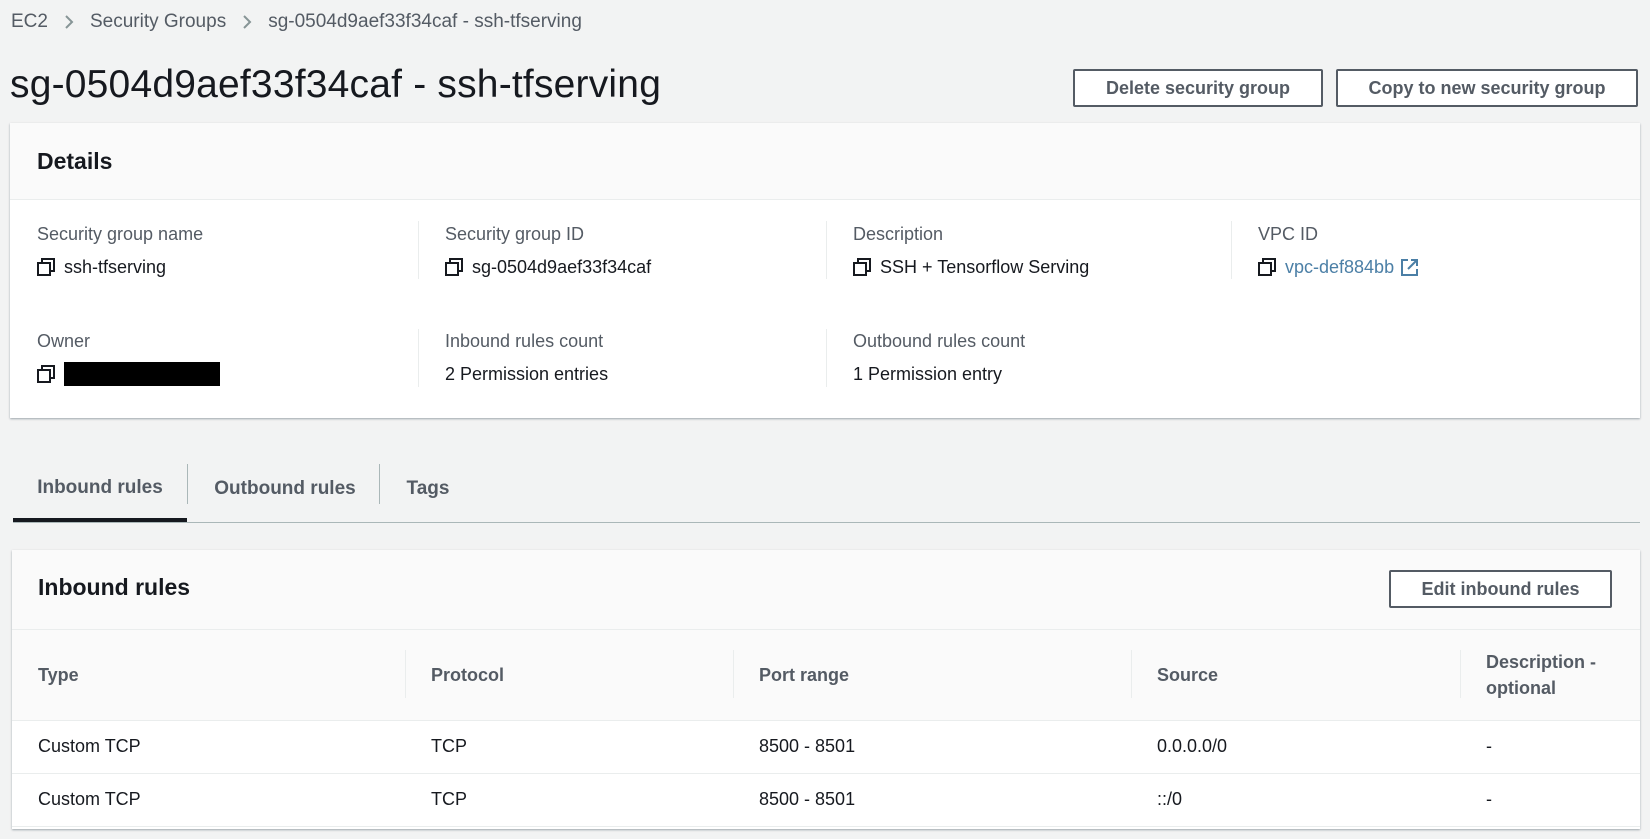 The width and height of the screenshot is (1650, 839). What do you see at coordinates (898, 234) in the screenshot?
I see `description-label: Description` at bounding box center [898, 234].